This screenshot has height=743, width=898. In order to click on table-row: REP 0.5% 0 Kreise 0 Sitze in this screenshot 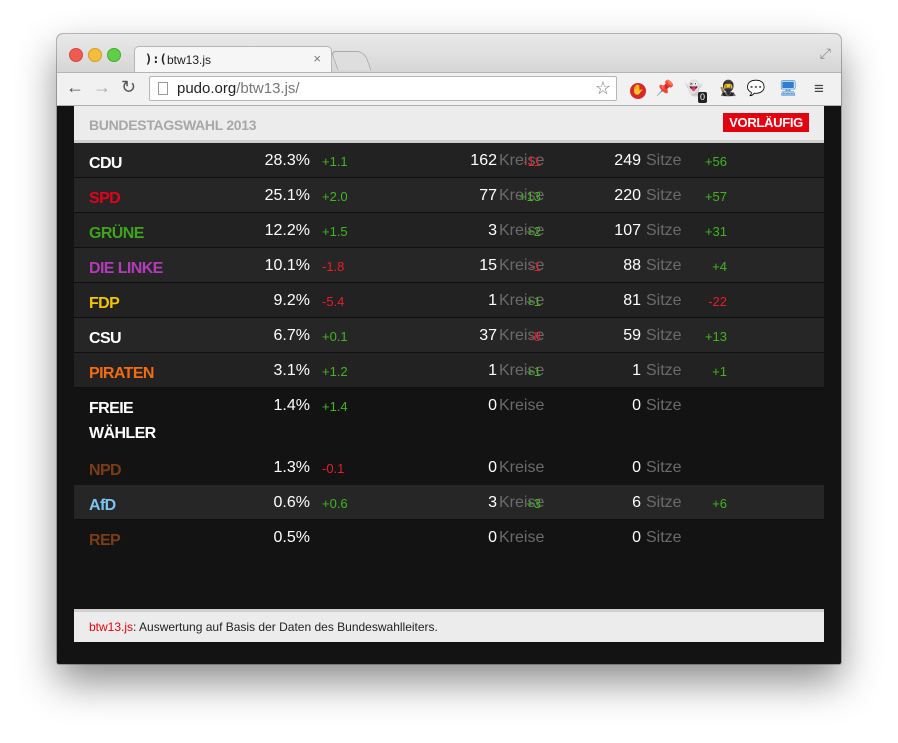, I will do `click(449, 537)`.